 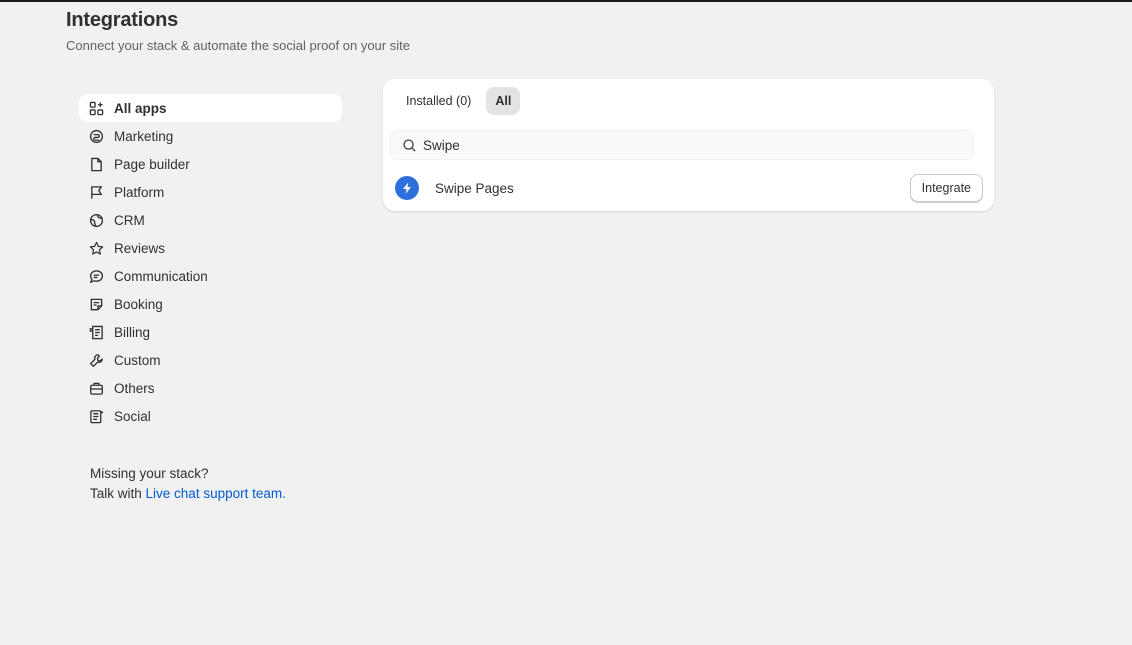 I want to click on sidebar-item-label: Custom, so click(x=137, y=360).